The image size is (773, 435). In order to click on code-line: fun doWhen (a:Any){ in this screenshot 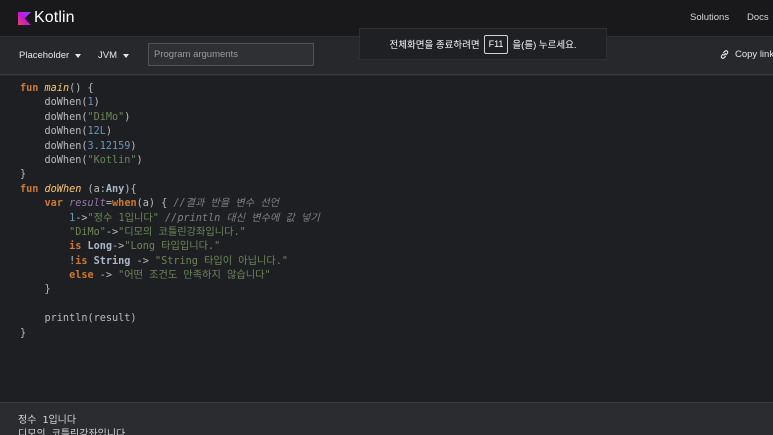, I will do `click(170, 190)`.